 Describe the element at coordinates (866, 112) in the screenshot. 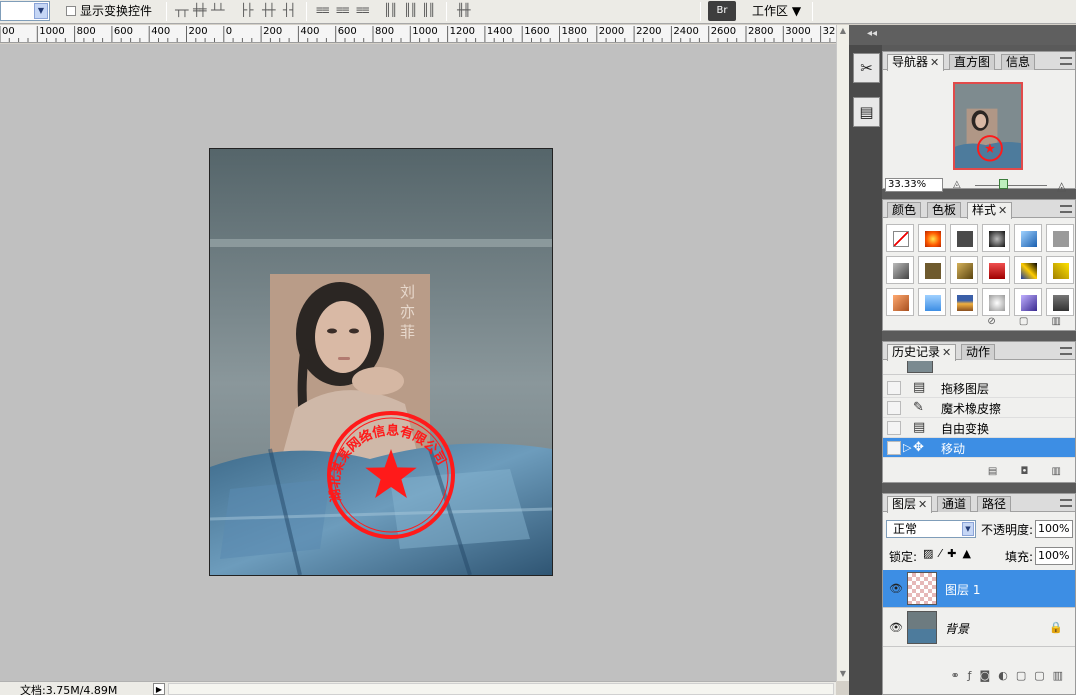

I see `notes-panel-icon: ▤` at that location.